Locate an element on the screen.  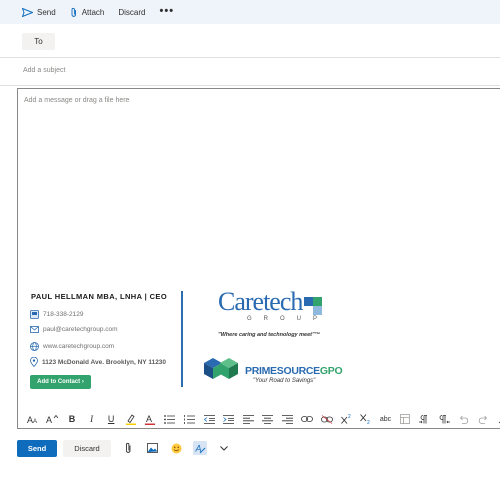
strikethrough-icon: abc is located at coordinates (386, 419).